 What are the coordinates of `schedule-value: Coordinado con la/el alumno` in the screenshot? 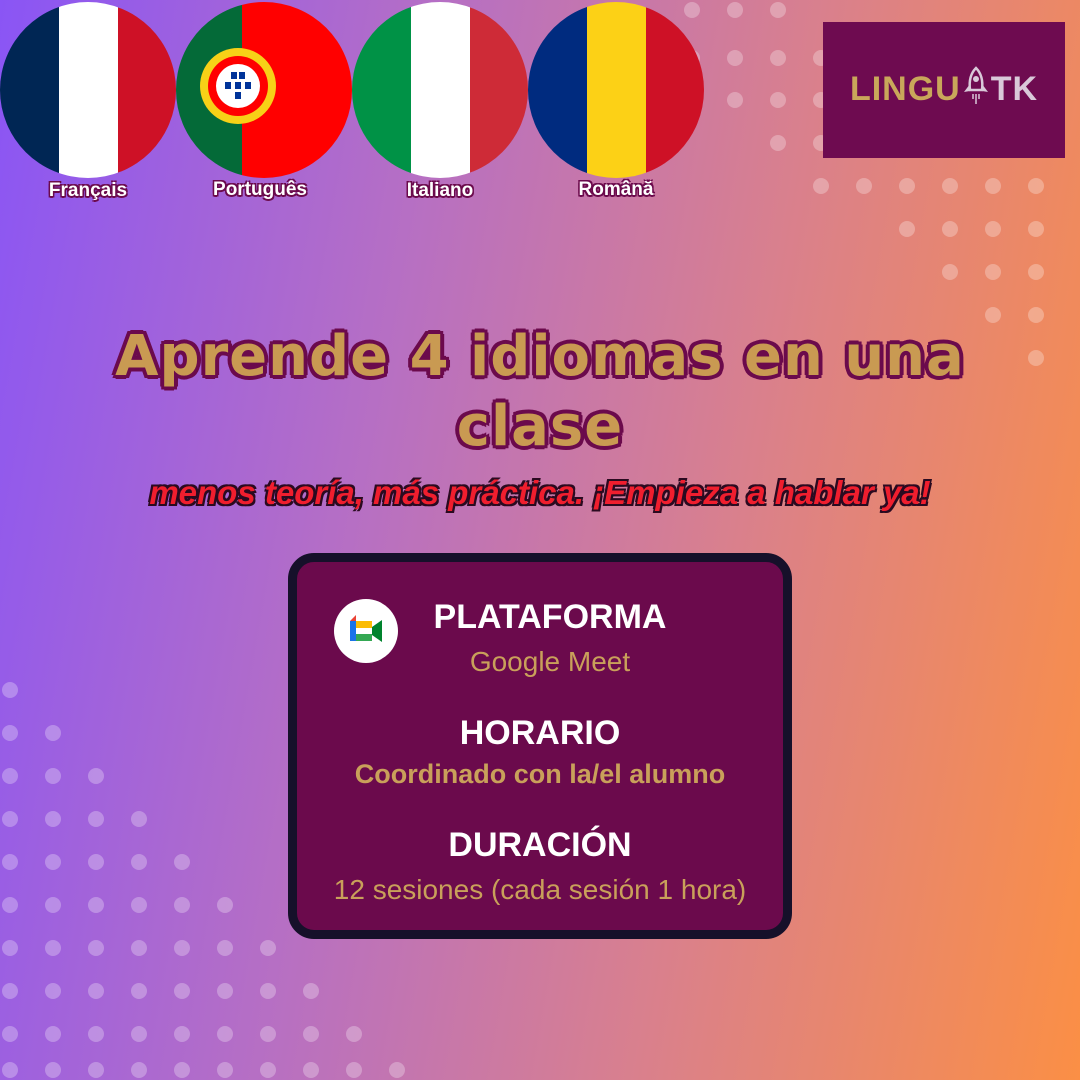 It's located at (540, 774).